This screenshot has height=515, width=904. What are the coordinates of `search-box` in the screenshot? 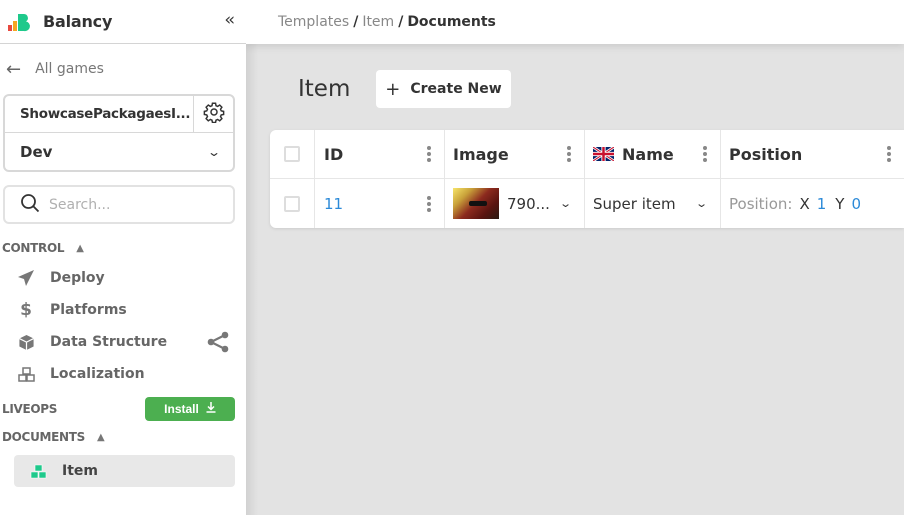 It's located at (119, 204).